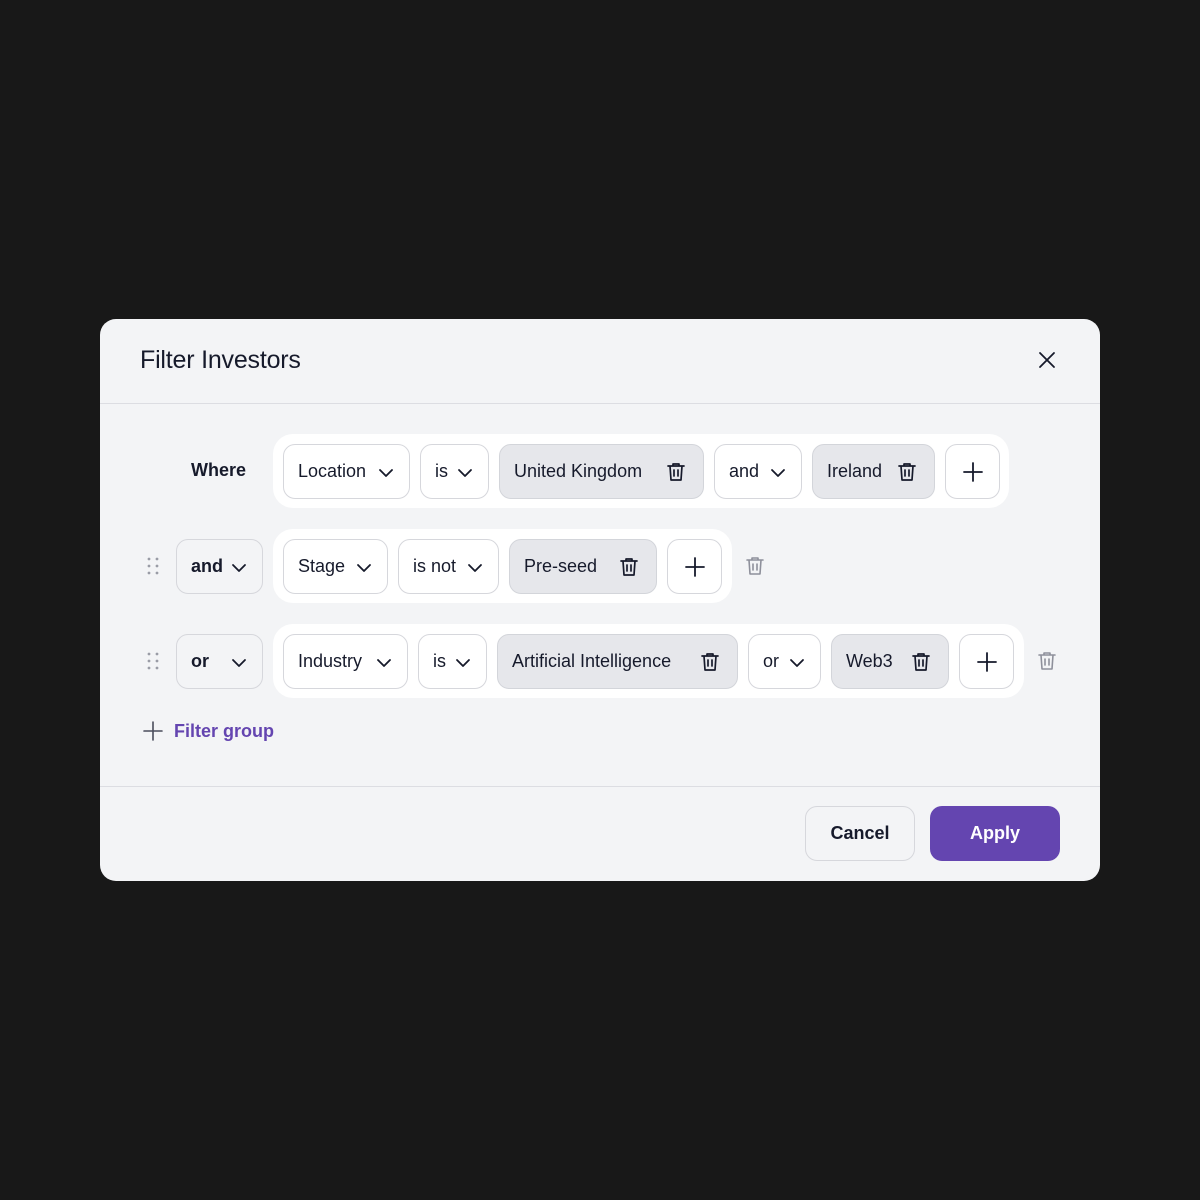 The height and width of the screenshot is (1200, 1200). I want to click on value-chip-web3: Web3, so click(890, 661).